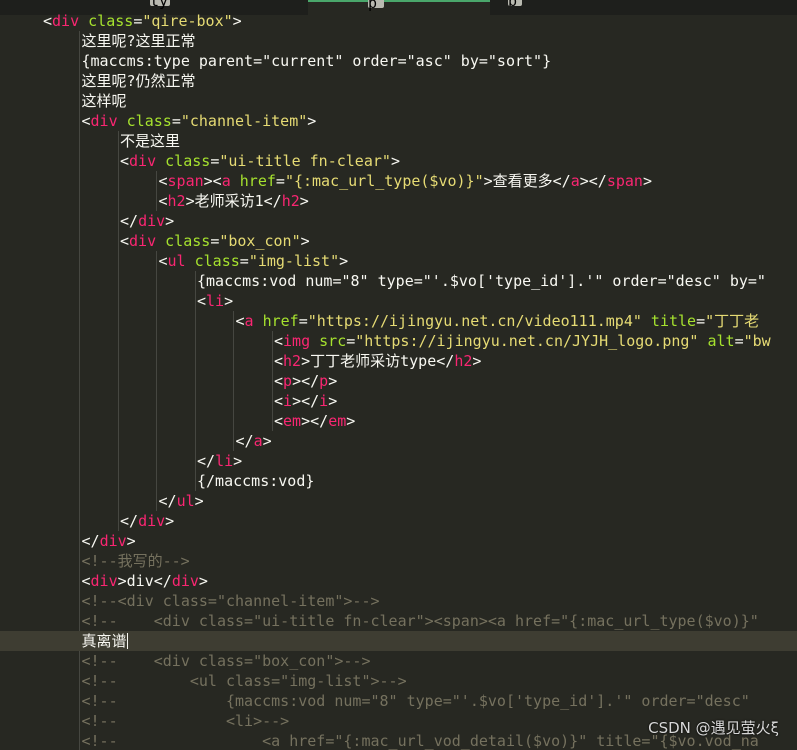  Describe the element at coordinates (288, 401) in the screenshot. I see `code-token-tag: i` at that location.